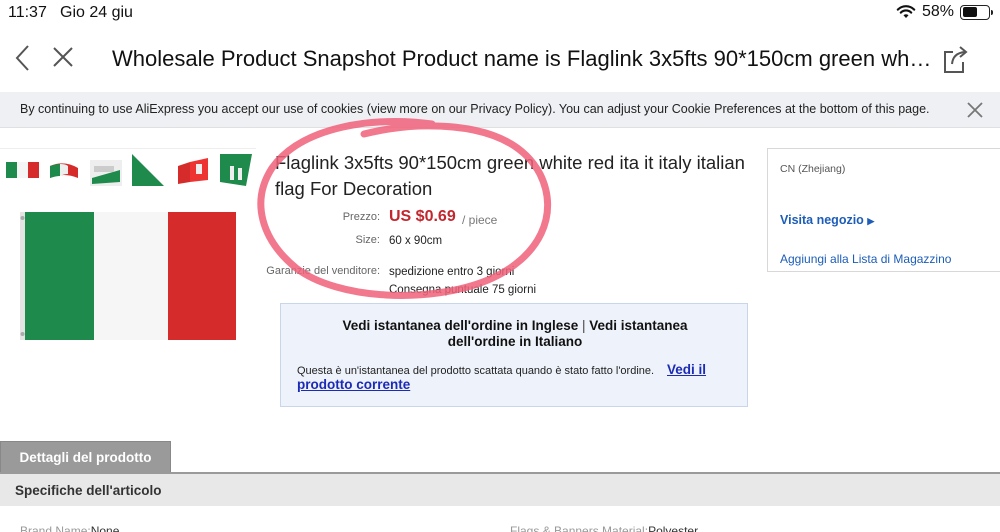 The image size is (1000, 532). I want to click on current-product-link-2: prodotto corrente, so click(353, 384).